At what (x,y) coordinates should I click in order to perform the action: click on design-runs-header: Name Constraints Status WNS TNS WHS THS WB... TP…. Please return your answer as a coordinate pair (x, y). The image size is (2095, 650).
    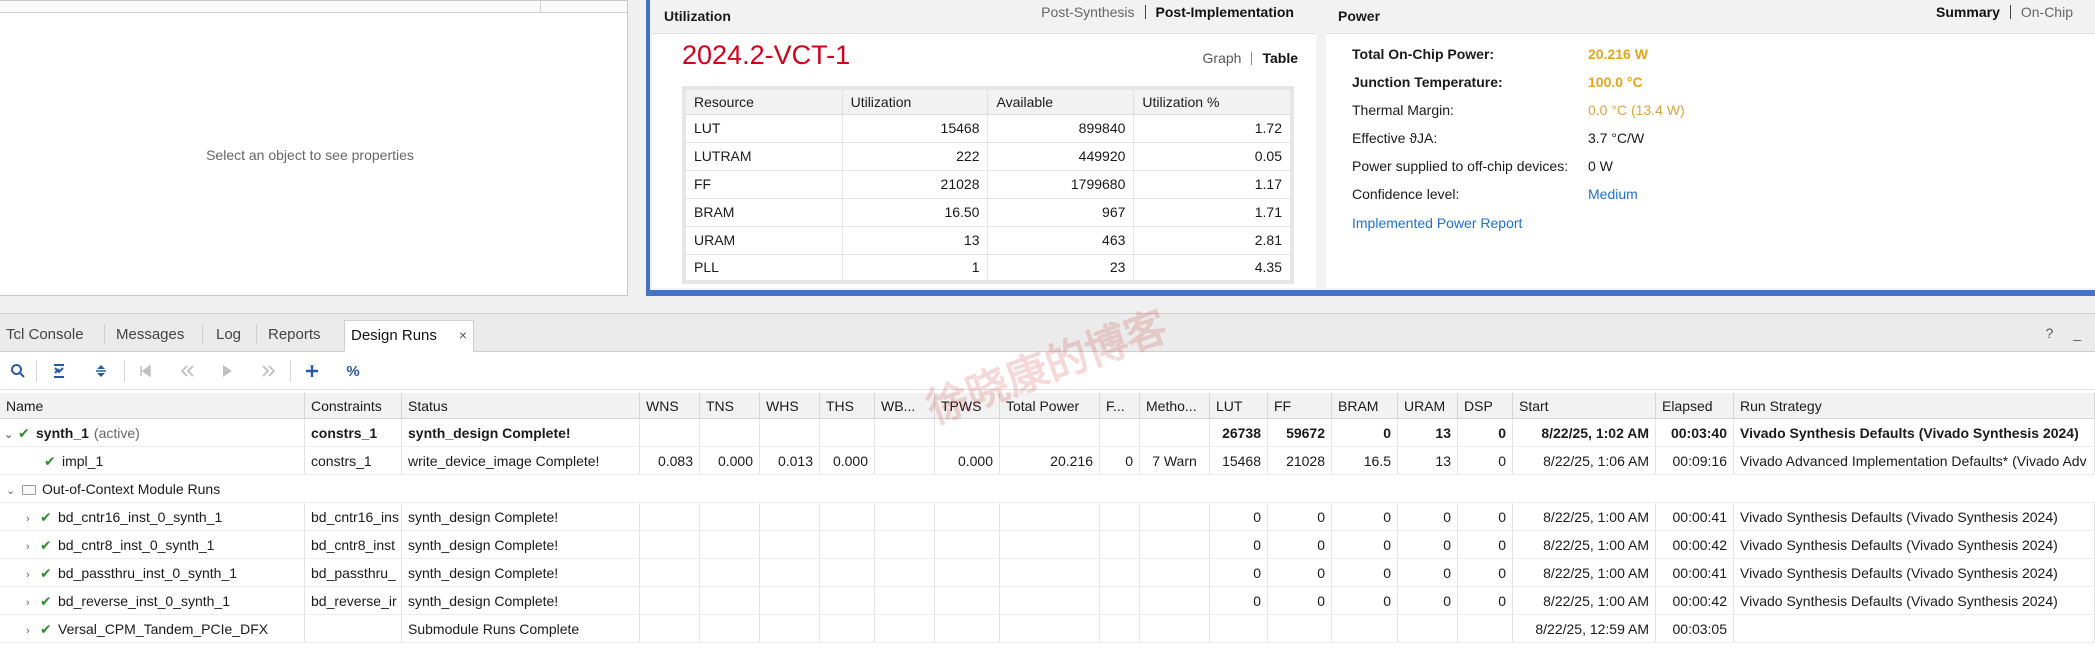
    Looking at the image, I should click on (1047, 406).